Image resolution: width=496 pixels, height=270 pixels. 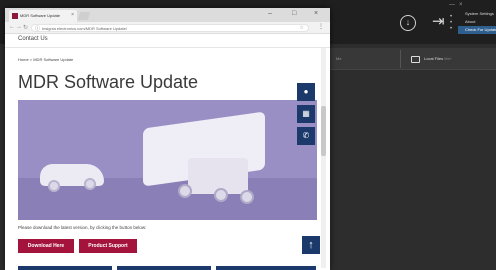 I want to click on tab-title: MDR Software Update, so click(x=40, y=15).